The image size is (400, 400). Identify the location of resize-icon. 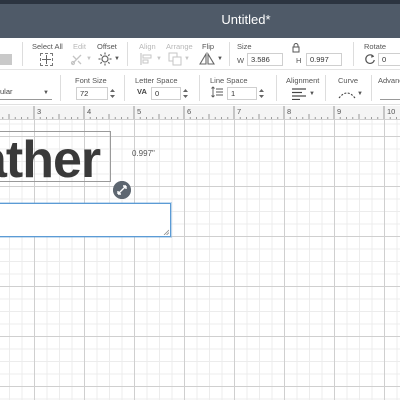
(122, 190).